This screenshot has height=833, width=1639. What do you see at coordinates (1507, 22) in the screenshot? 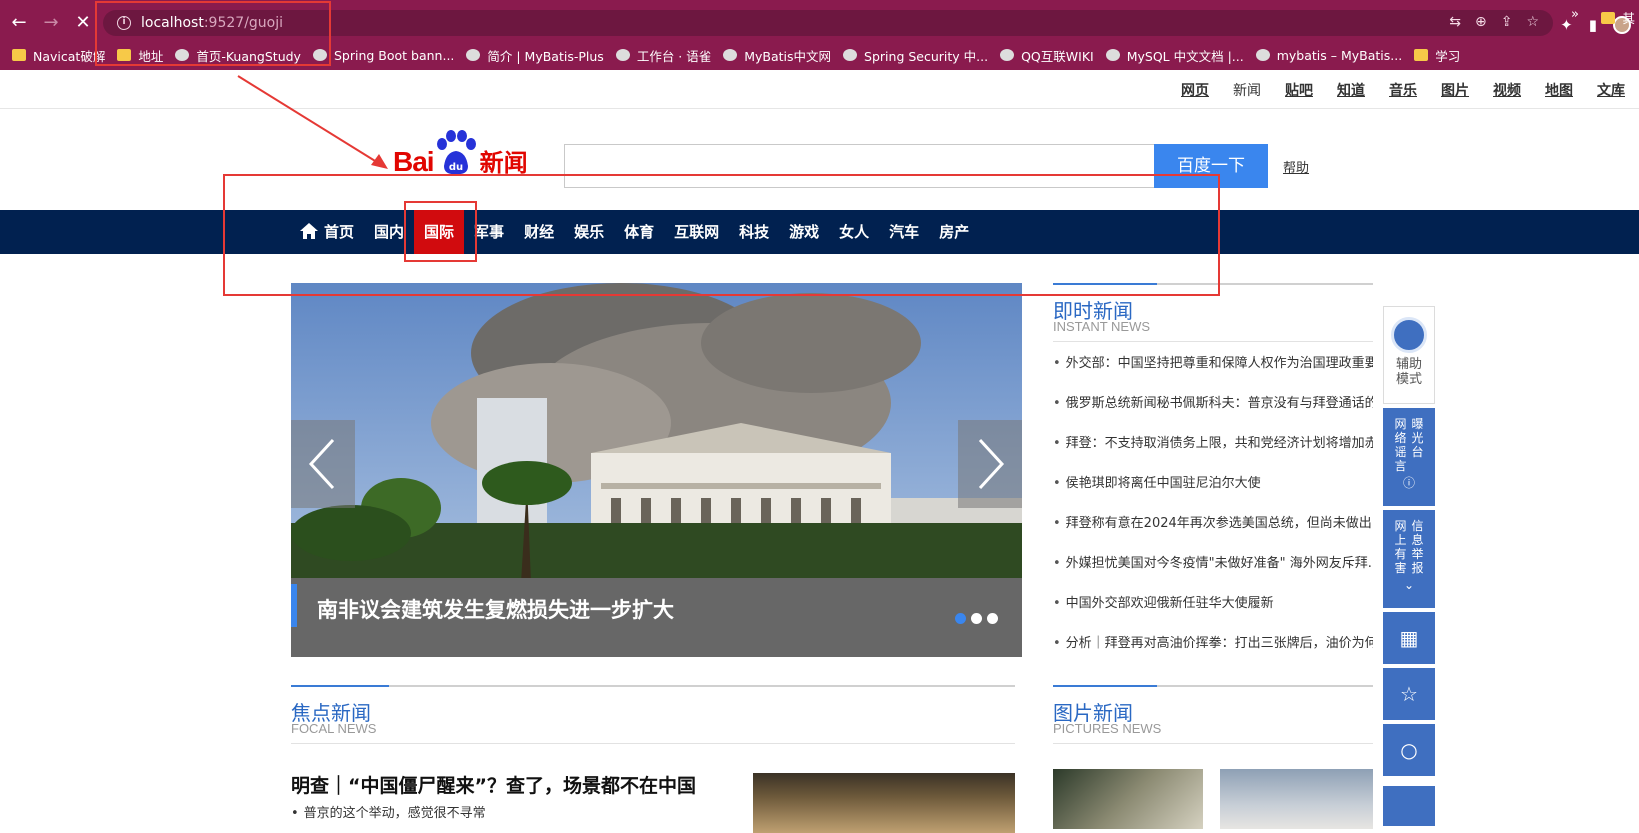
I see `share-icon: ⇪` at bounding box center [1507, 22].